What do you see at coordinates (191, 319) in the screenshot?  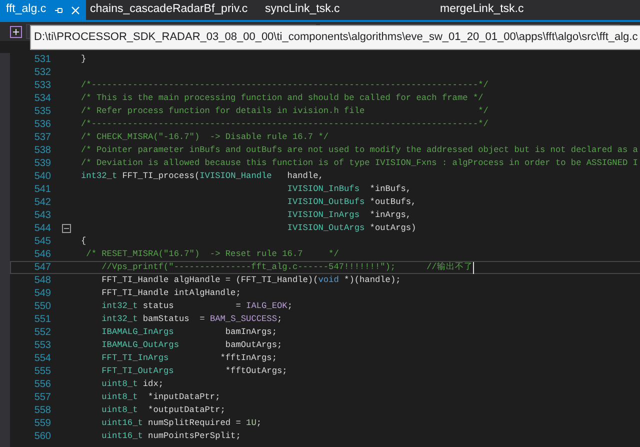 I see `code-line: int32_t bamStatus = BAM_S_SUCCESS;` at bounding box center [191, 319].